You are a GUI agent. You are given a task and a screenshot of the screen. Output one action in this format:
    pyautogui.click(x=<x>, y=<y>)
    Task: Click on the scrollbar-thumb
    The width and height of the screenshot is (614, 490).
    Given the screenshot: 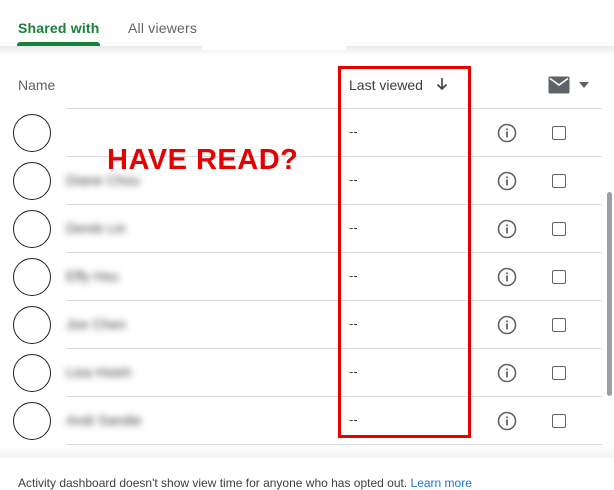 What is the action you would take?
    pyautogui.click(x=609, y=294)
    